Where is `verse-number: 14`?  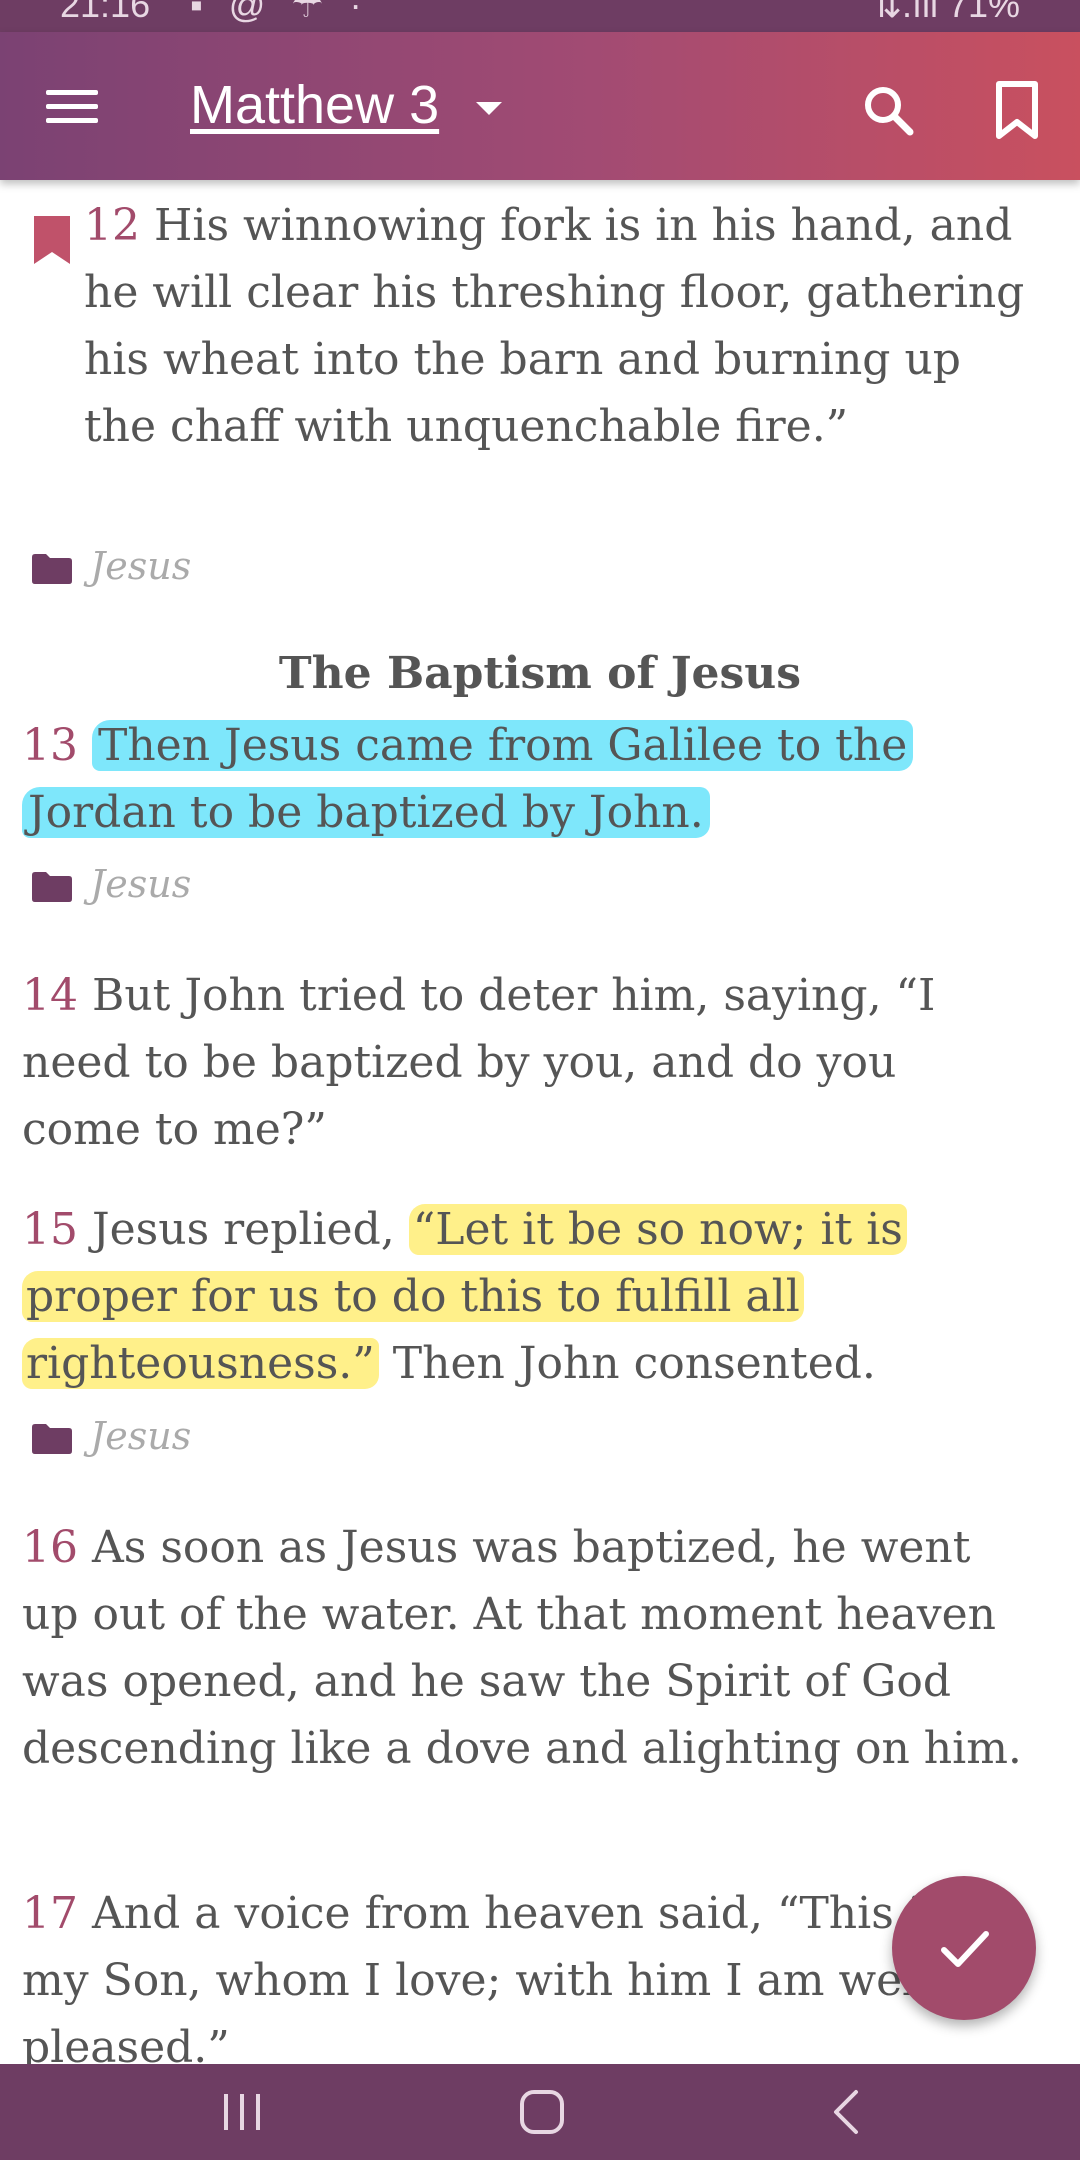
verse-number: 14 is located at coordinates (50, 995).